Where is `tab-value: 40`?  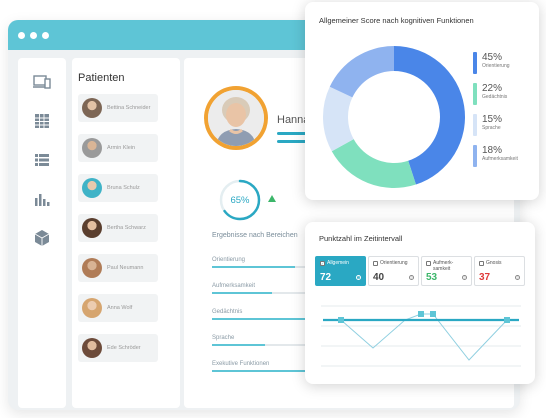 tab-value: 40 is located at coordinates (379, 277).